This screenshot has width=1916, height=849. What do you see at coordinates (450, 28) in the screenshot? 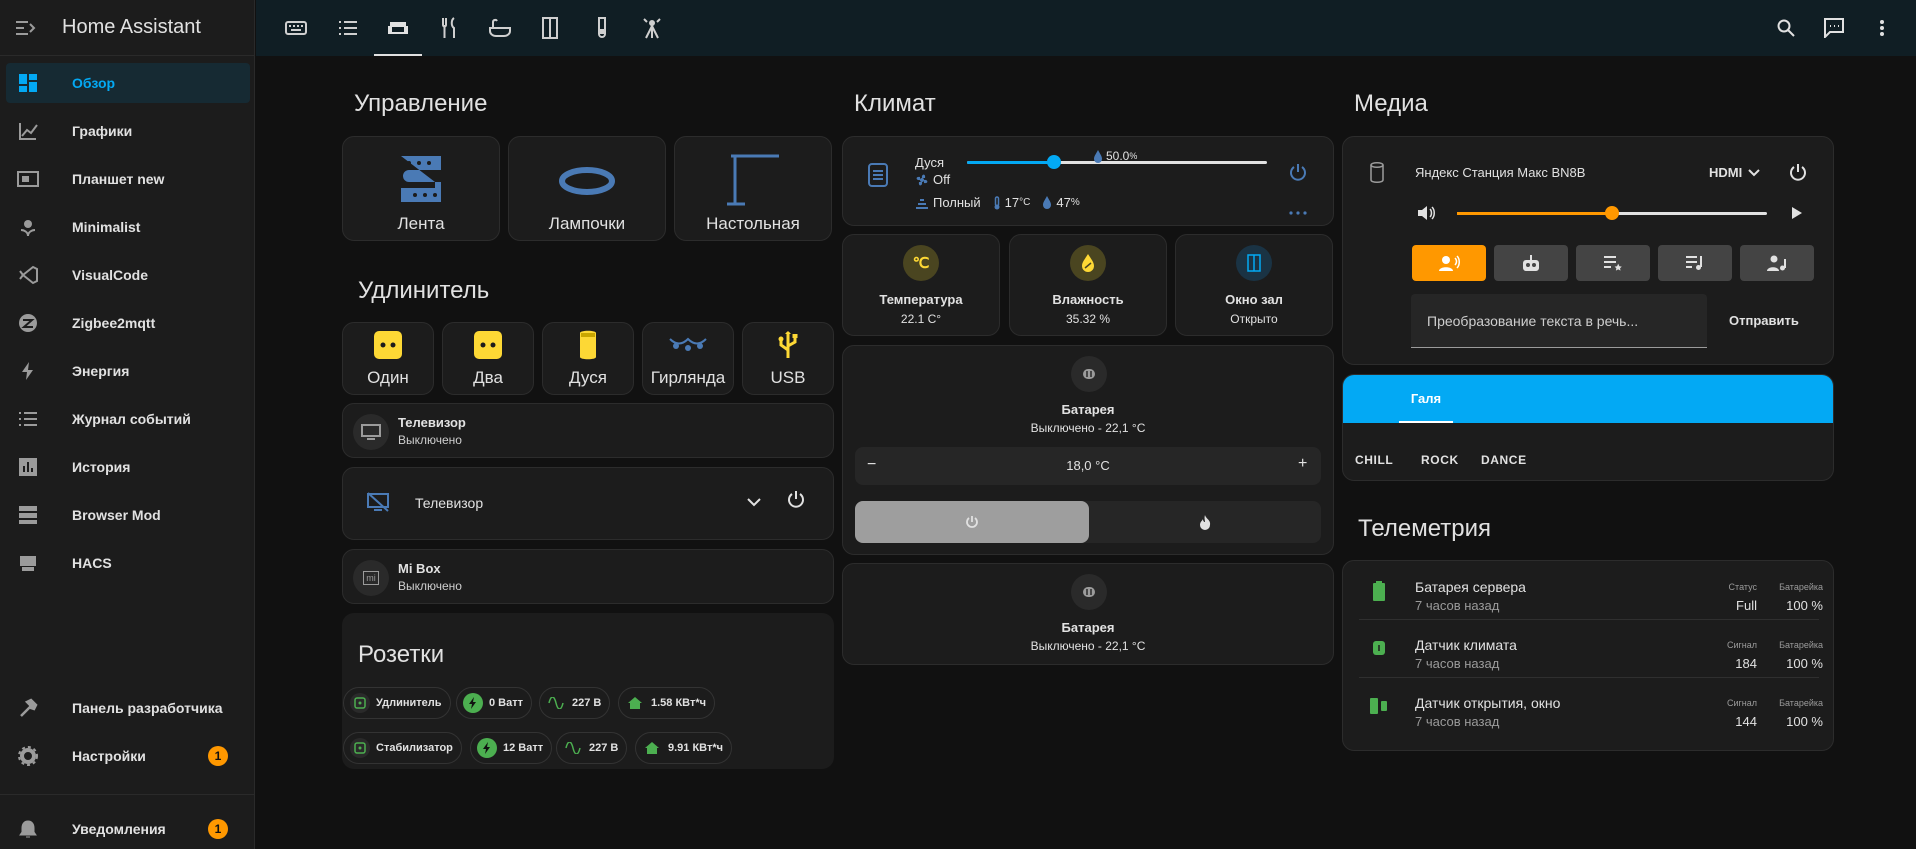
I see `fork-knife-icon` at bounding box center [450, 28].